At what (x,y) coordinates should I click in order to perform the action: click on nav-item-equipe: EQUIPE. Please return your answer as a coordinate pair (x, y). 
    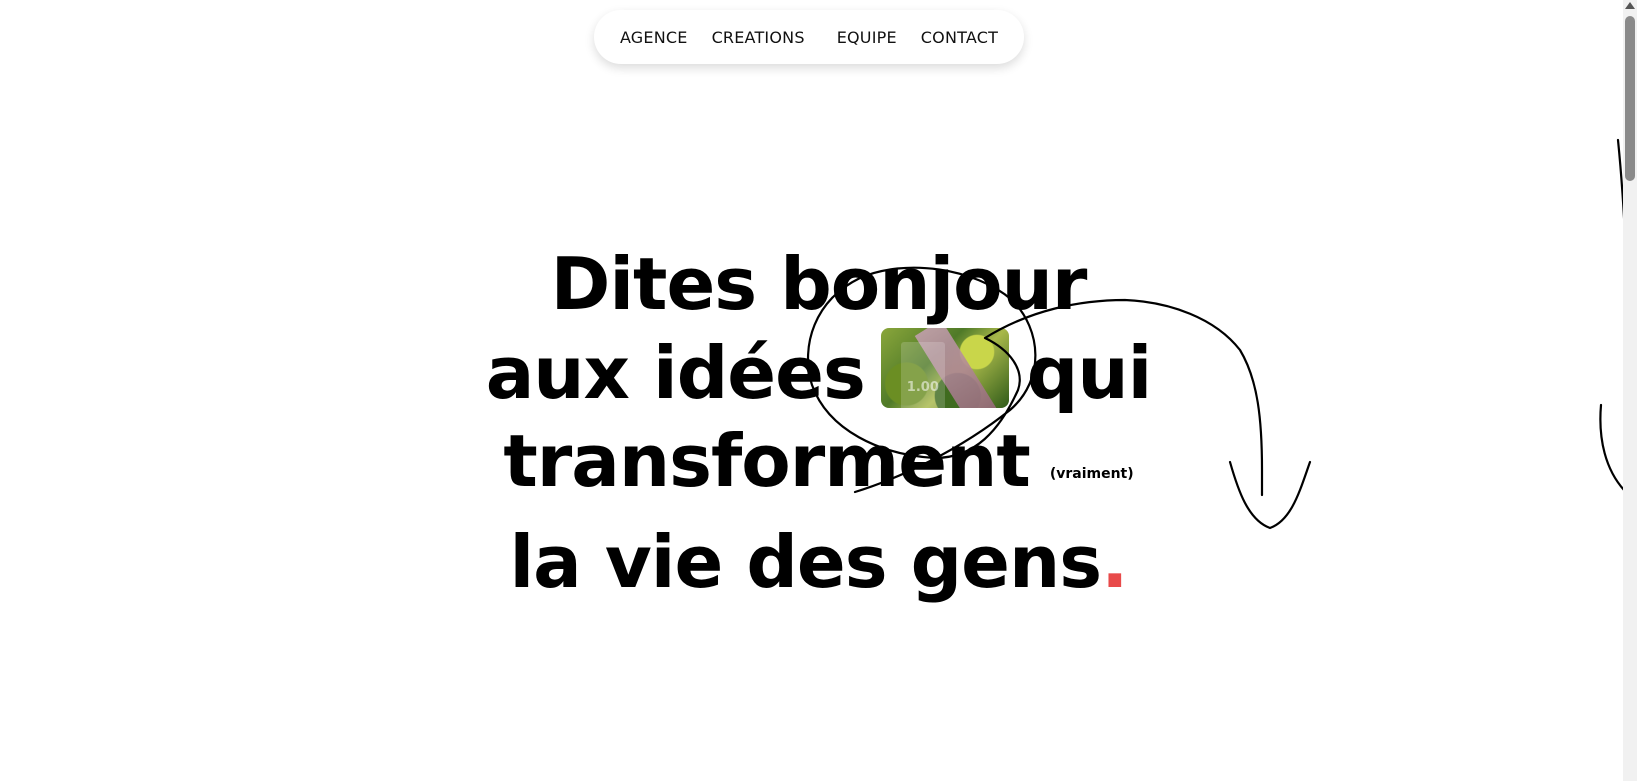
    Looking at the image, I should click on (867, 37).